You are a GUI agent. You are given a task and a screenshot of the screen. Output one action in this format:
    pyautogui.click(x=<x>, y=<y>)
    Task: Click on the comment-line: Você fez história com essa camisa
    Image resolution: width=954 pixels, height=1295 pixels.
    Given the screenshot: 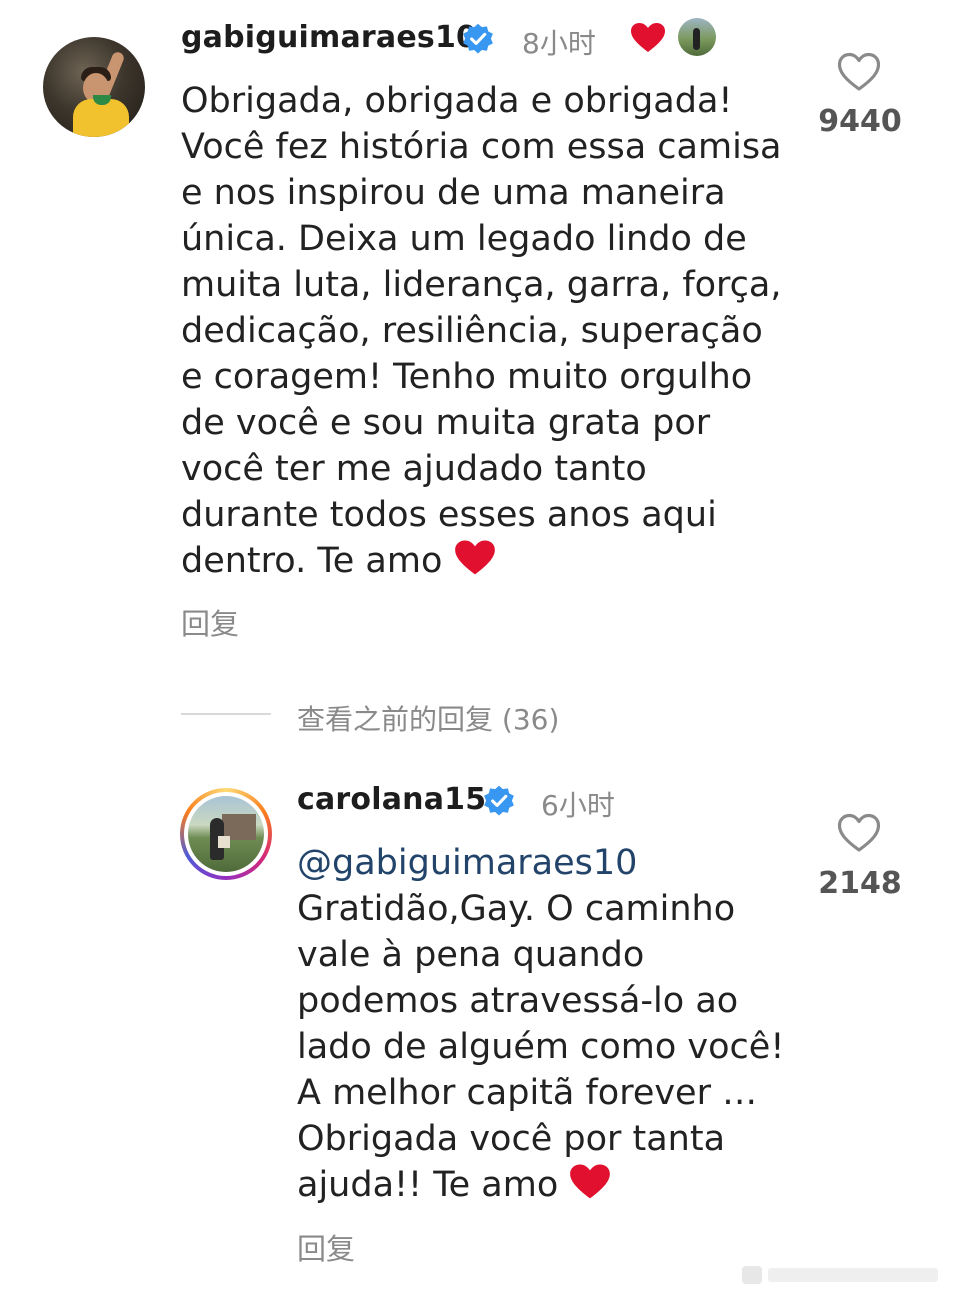 What is the action you would take?
    pyautogui.click(x=481, y=147)
    